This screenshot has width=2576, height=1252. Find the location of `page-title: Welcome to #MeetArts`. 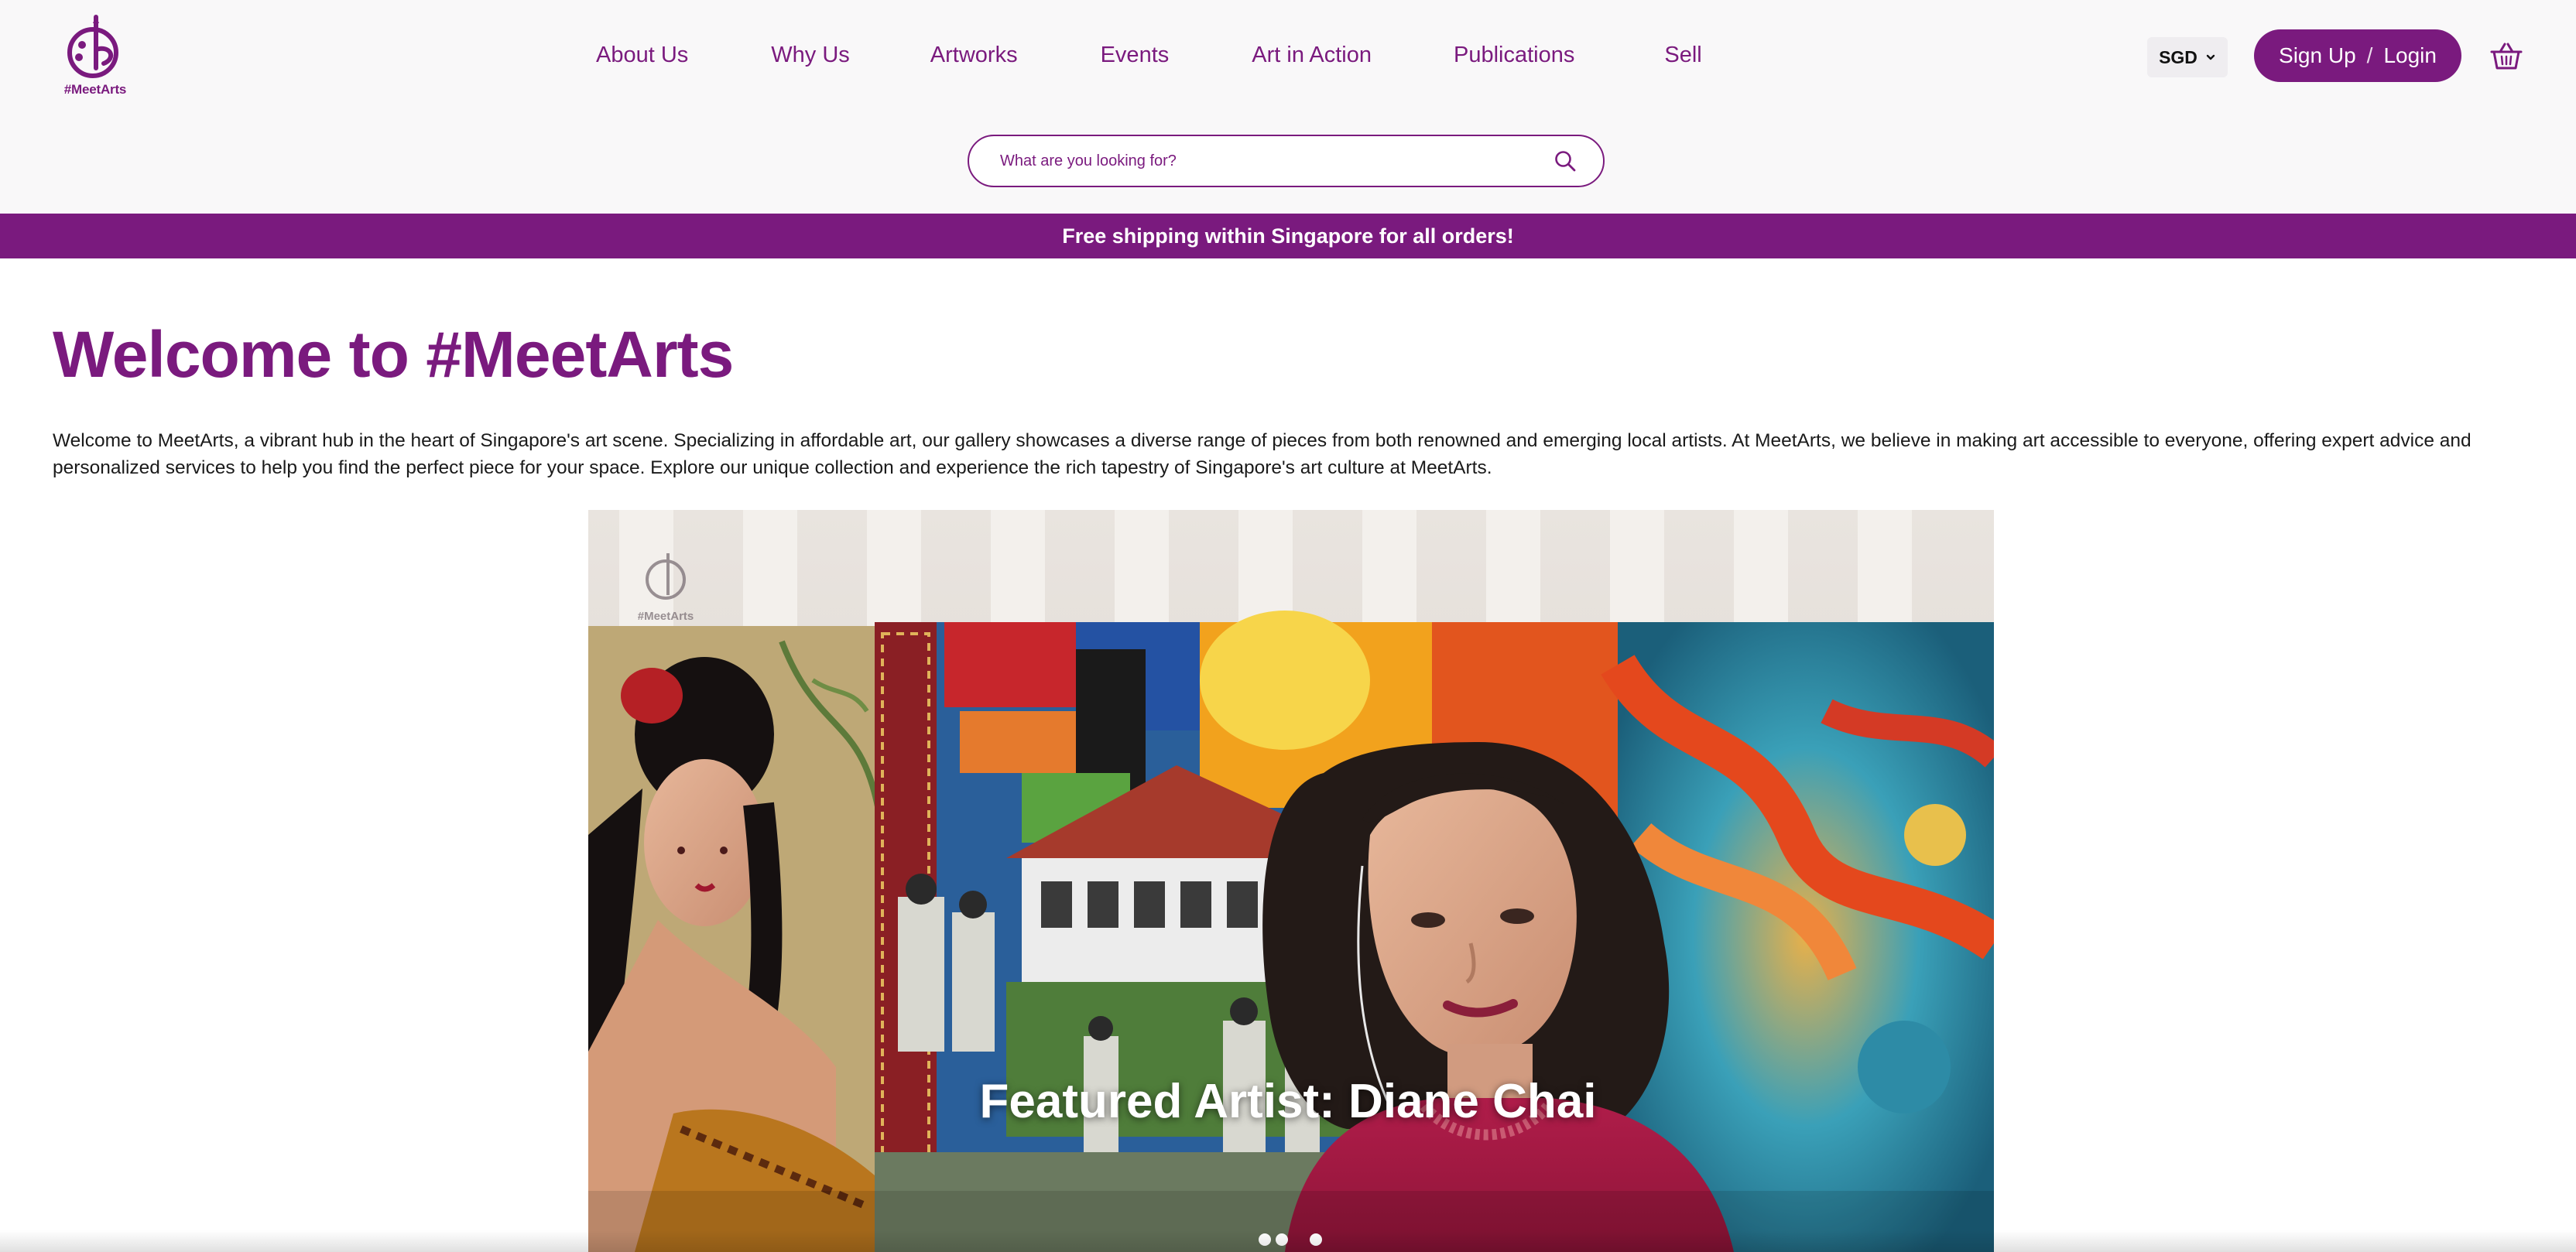

page-title: Welcome to #MeetArts is located at coordinates (393, 354).